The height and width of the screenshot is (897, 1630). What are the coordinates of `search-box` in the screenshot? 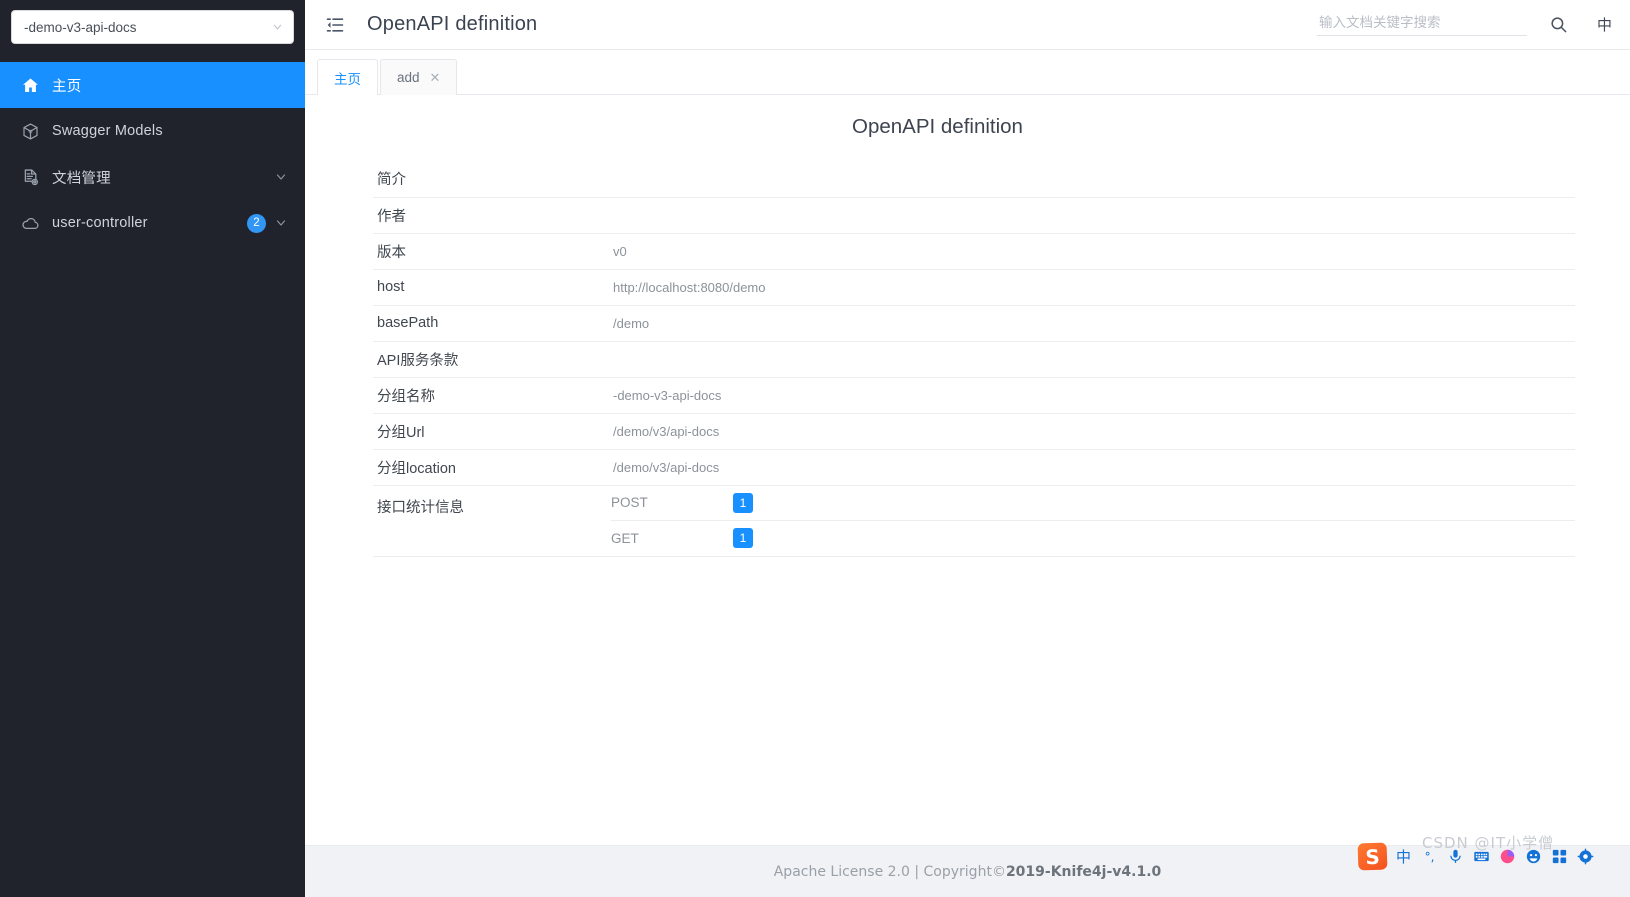 It's located at (1421, 24).